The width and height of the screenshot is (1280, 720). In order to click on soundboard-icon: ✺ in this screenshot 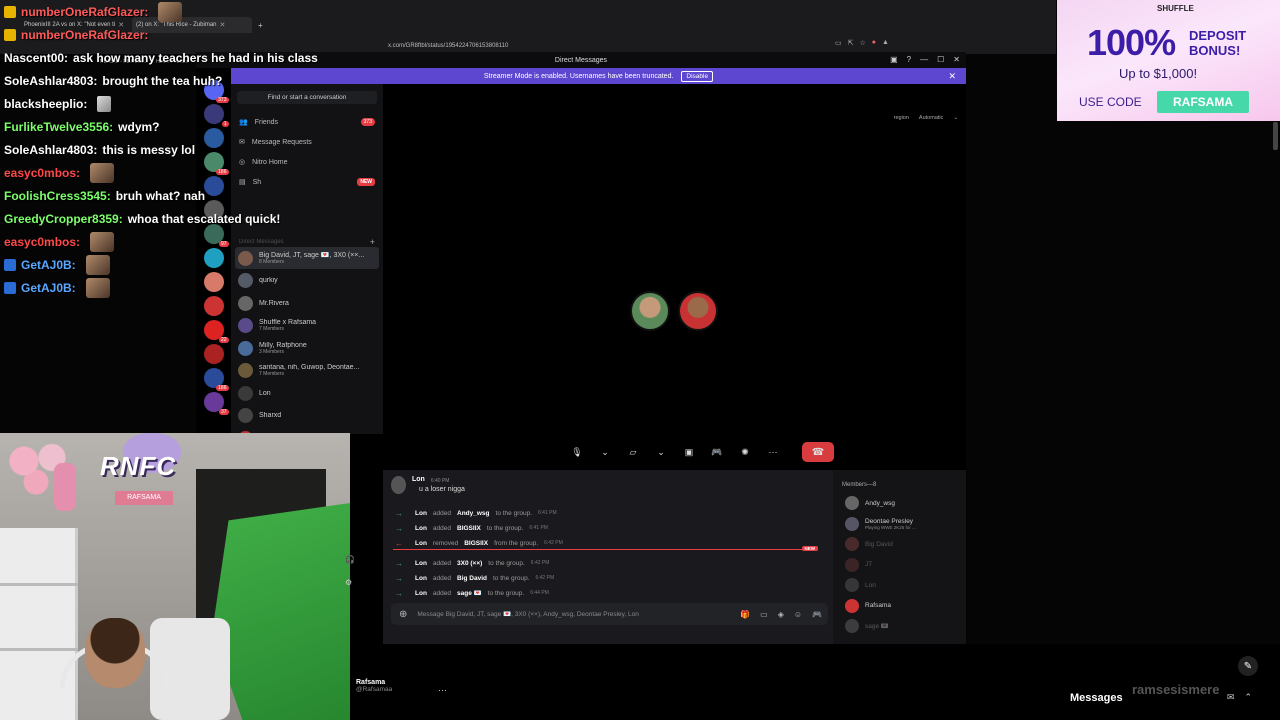, I will do `click(745, 452)`.